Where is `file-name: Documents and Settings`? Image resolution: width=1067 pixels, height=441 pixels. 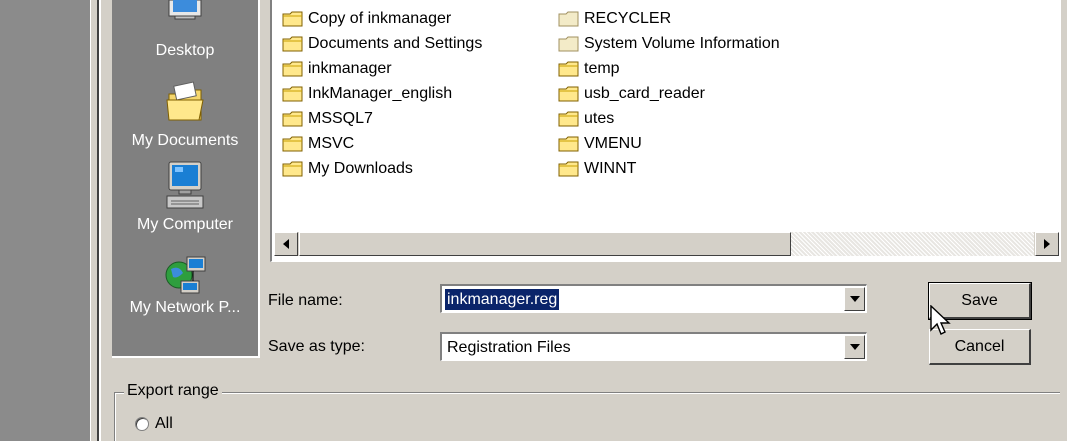 file-name: Documents and Settings is located at coordinates (395, 43).